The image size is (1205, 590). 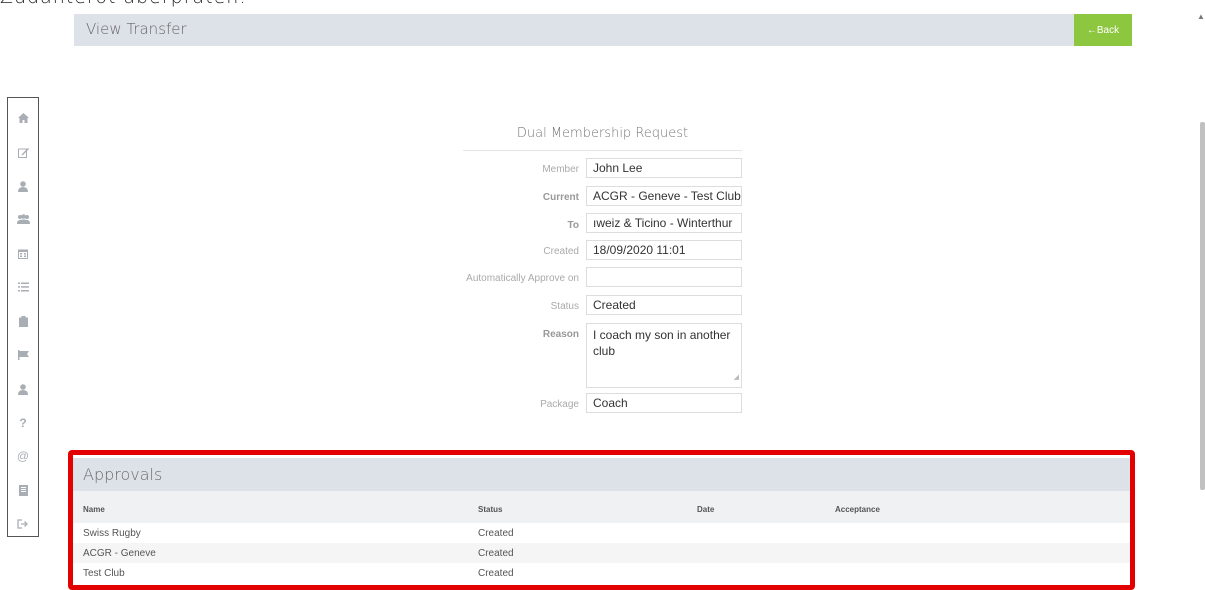 I want to click on current-field: ACGR - Geneve - Test Club, so click(x=664, y=196).